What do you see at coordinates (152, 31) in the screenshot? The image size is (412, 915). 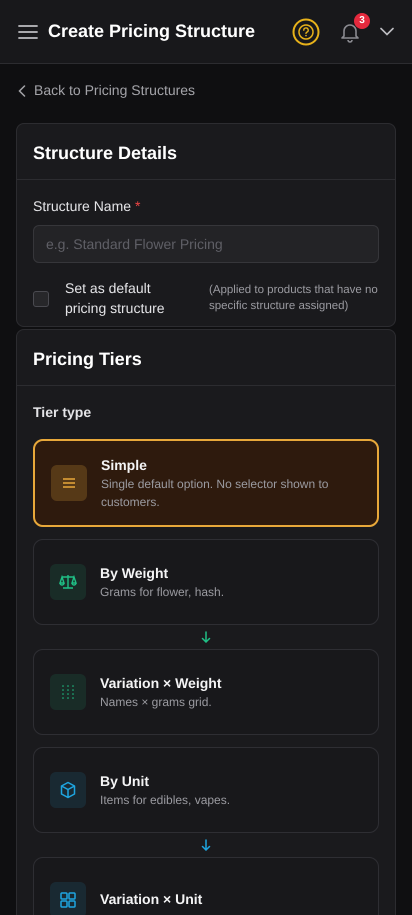 I see `page-title: Create Pricing Structure` at bounding box center [152, 31].